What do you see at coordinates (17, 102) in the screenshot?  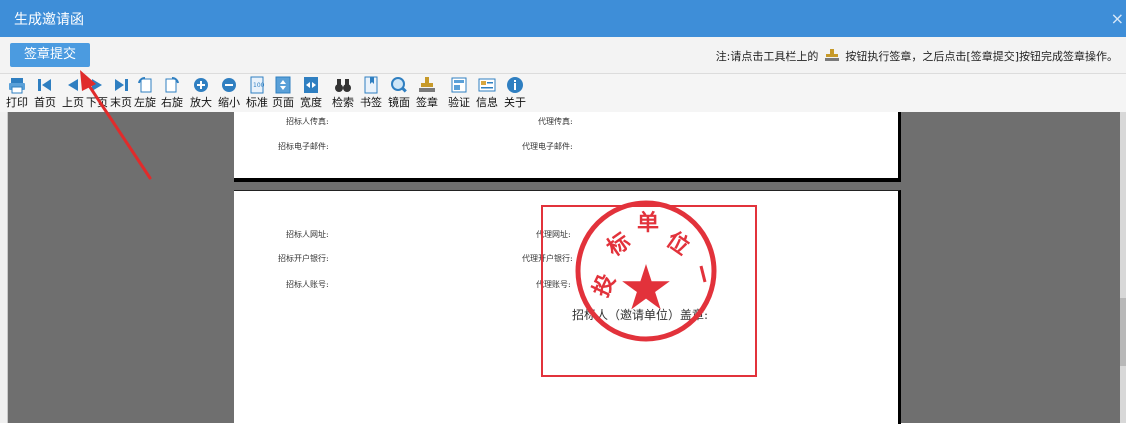 I see `toolbar-label: 打印` at bounding box center [17, 102].